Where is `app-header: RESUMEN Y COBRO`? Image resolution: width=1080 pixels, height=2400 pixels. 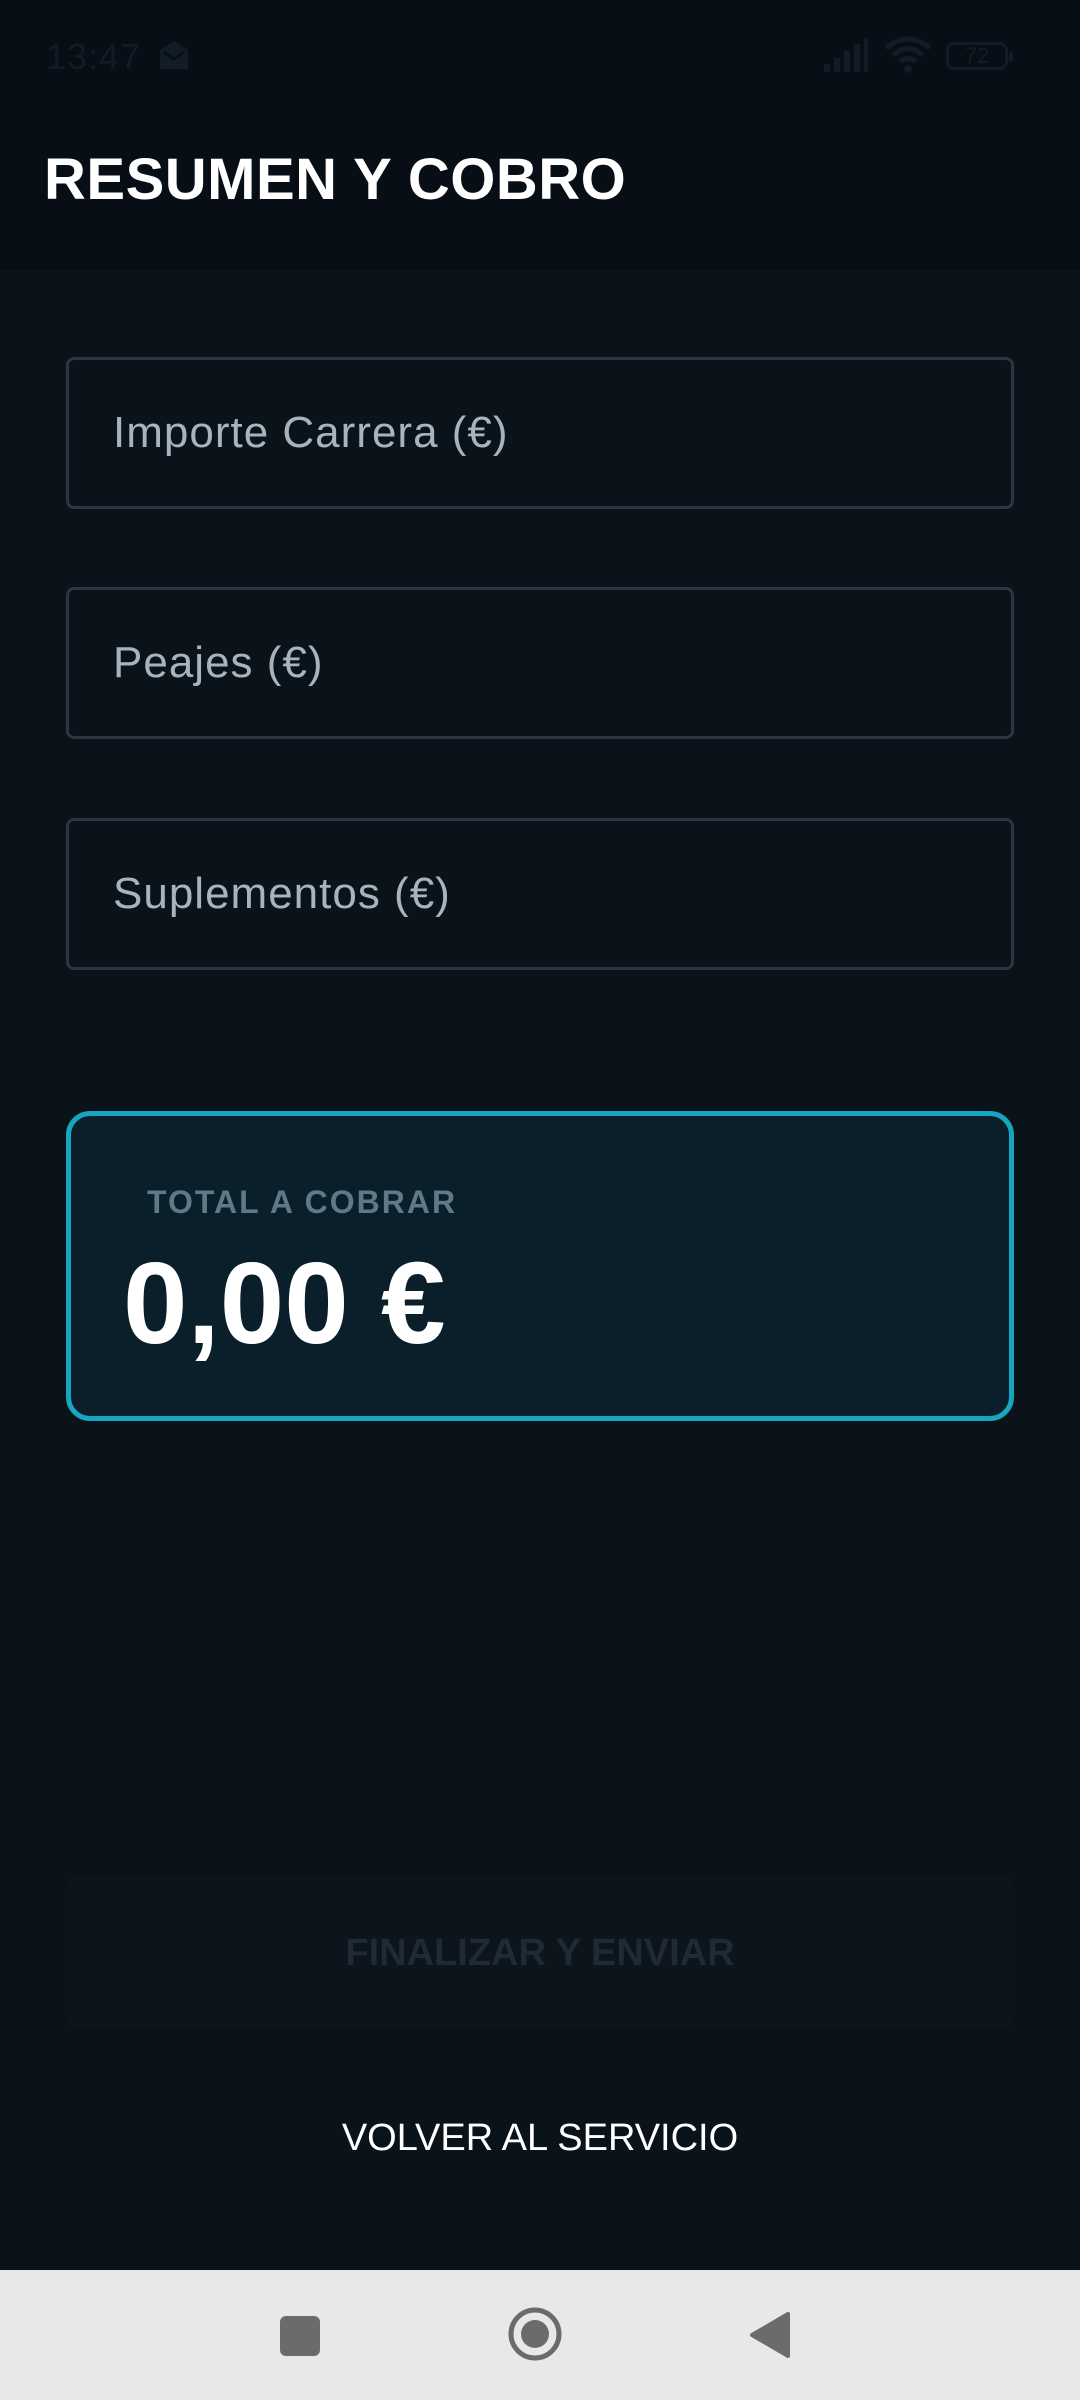 app-header: RESUMEN Y COBRO is located at coordinates (540, 190).